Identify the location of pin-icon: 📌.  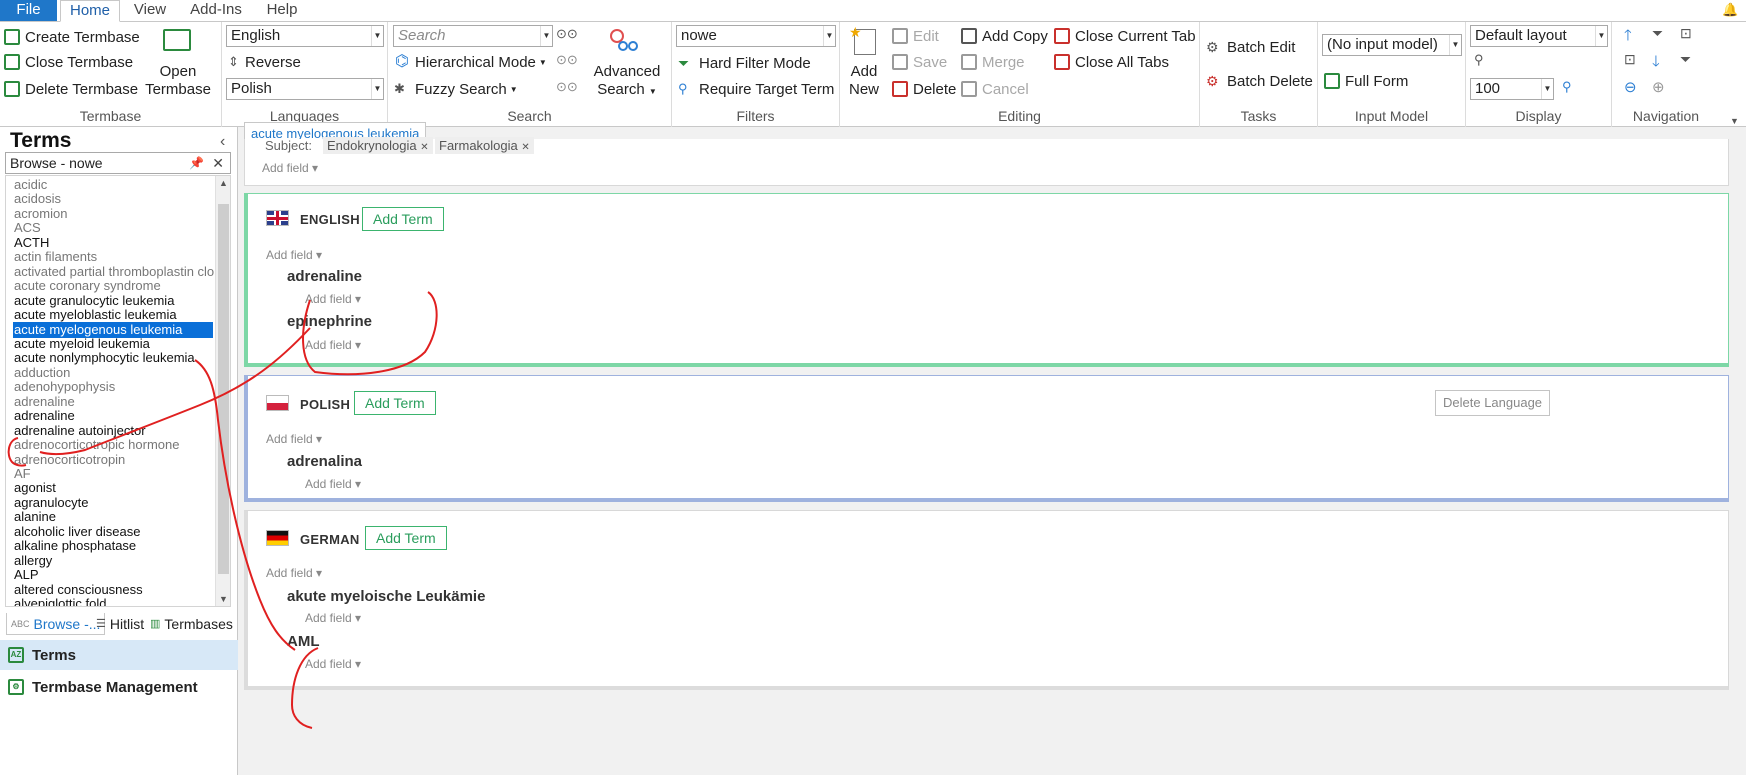
(196, 163).